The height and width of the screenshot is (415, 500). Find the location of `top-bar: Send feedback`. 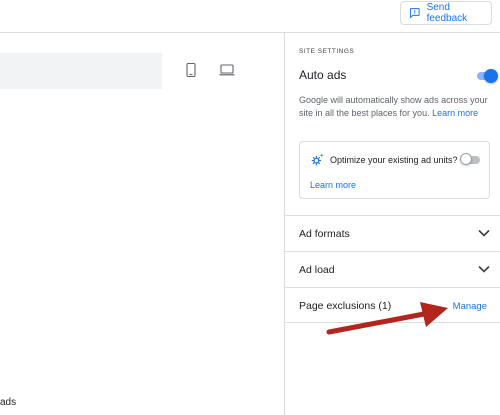

top-bar: Send feedback is located at coordinates (250, 16).